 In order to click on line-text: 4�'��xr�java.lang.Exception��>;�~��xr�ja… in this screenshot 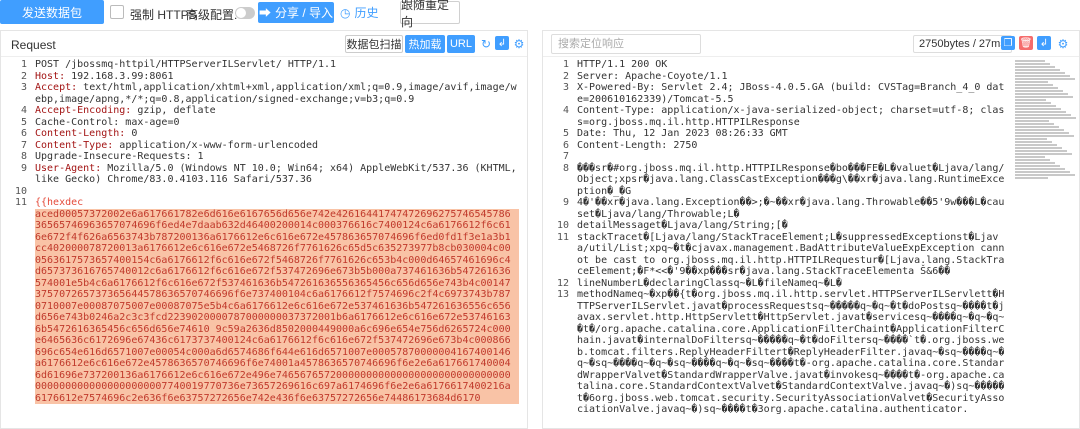, I will do `click(791, 208)`.